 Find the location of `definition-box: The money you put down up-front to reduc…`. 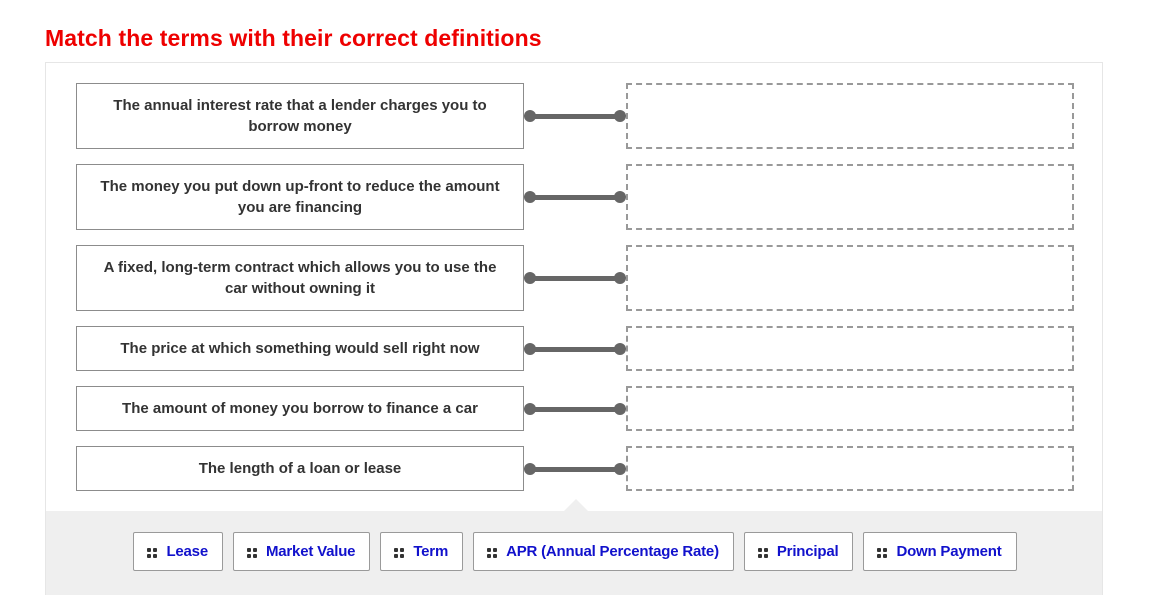

definition-box: The money you put down up-front to reduc… is located at coordinates (300, 197).